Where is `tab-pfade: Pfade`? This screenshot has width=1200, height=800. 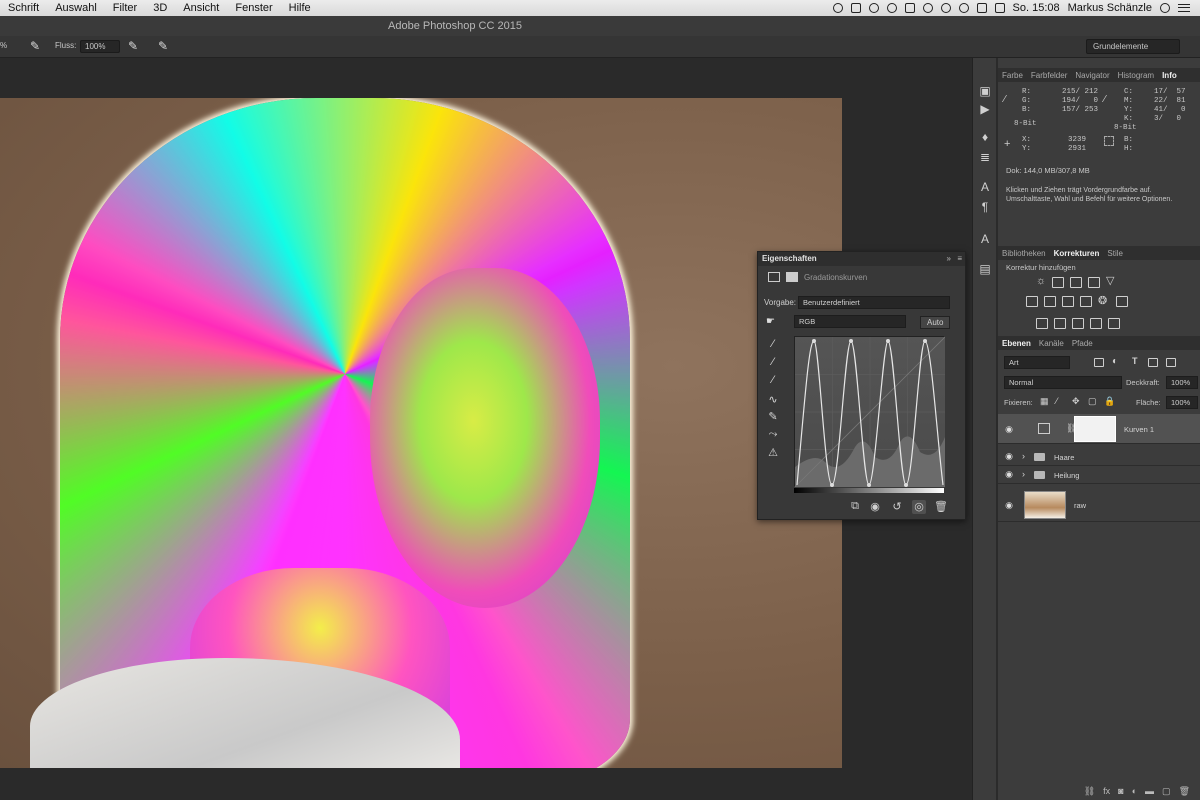 tab-pfade: Pfade is located at coordinates (1082, 343).